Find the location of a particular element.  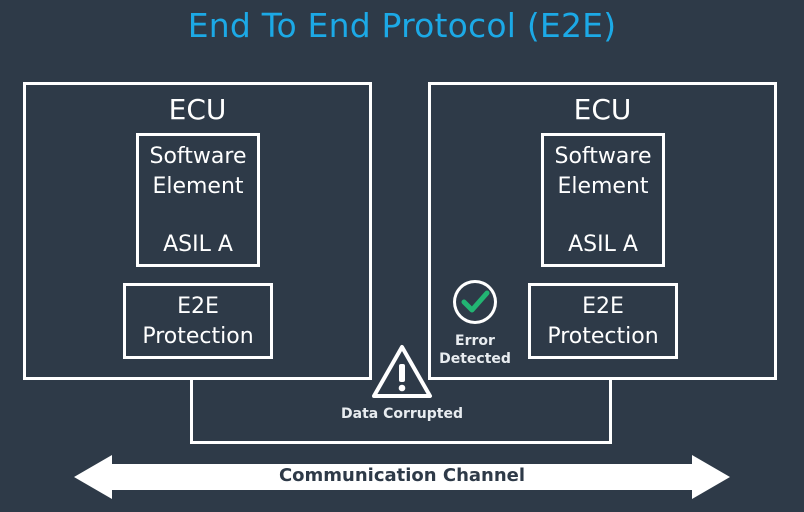

error-label-line2: Detected is located at coordinates (475, 359).